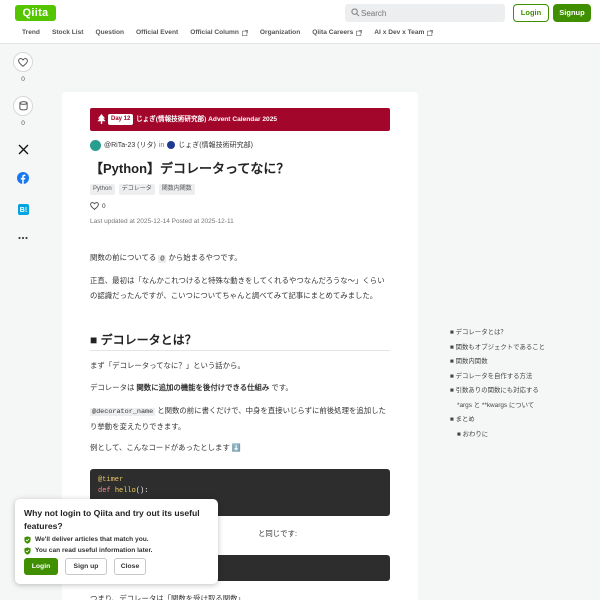 The height and width of the screenshot is (600, 600). What do you see at coordinates (35, 13) in the screenshot?
I see `qiita-logo: Qiita` at bounding box center [35, 13].